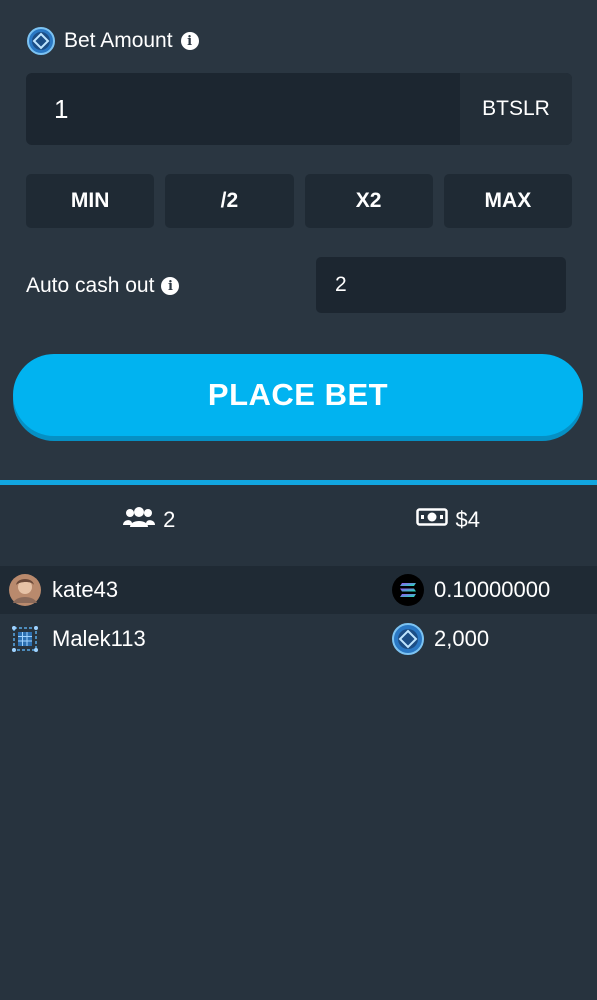  I want to click on amount-cell: 2,000, so click(440, 639).